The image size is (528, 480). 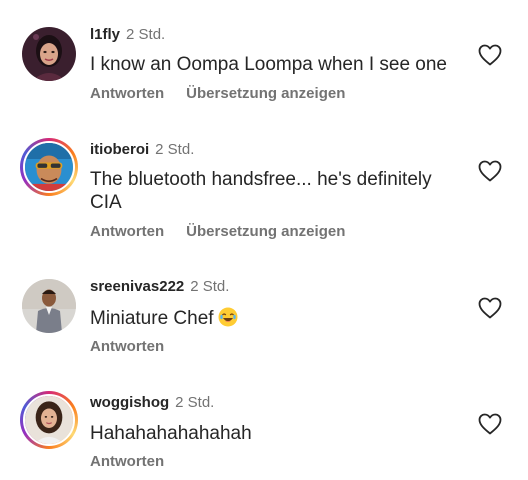 I want to click on username: sreenivas222, so click(x=137, y=286).